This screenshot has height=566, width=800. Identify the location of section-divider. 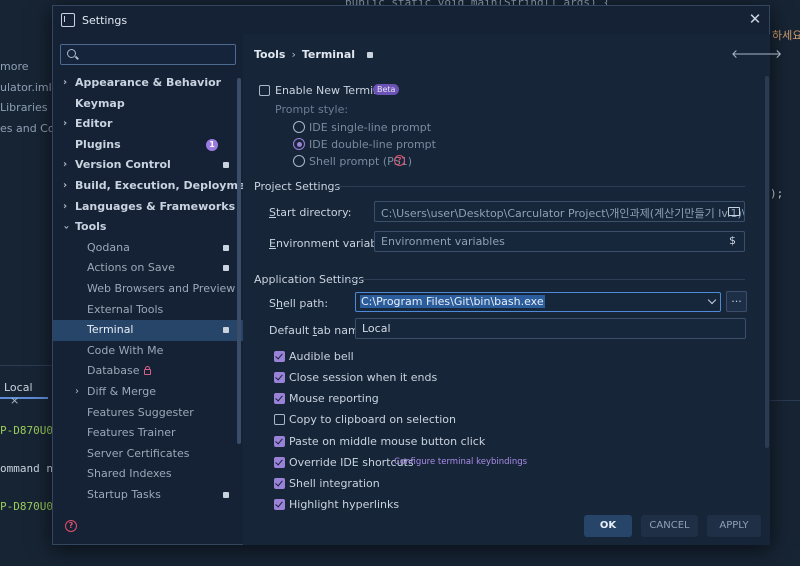
(546, 279).